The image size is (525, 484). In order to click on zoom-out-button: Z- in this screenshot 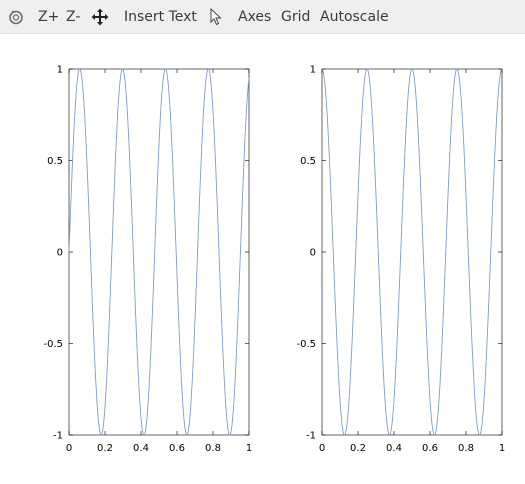, I will do `click(73, 17)`.